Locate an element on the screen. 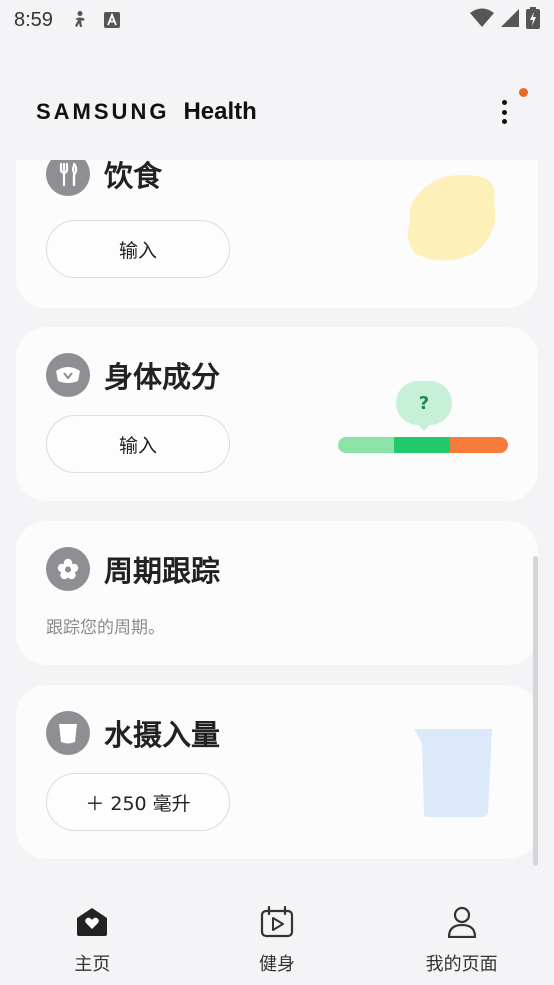  more-options-button is located at coordinates (504, 112).